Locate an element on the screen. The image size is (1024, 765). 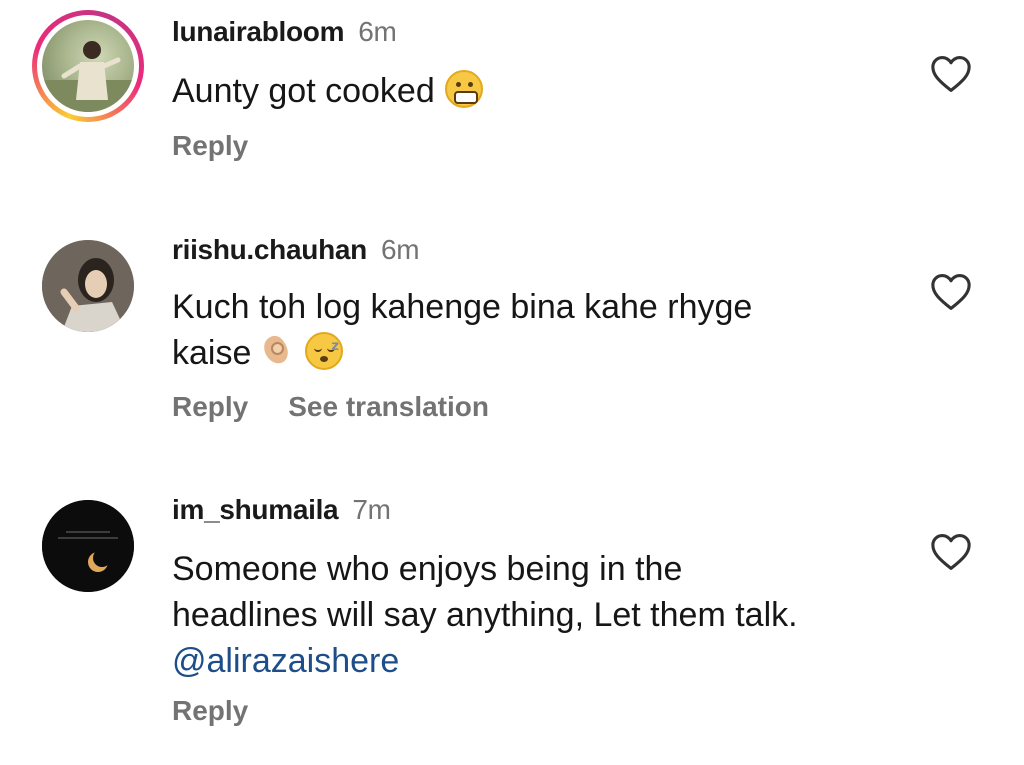
see-translation-button: See translation is located at coordinates (388, 406).